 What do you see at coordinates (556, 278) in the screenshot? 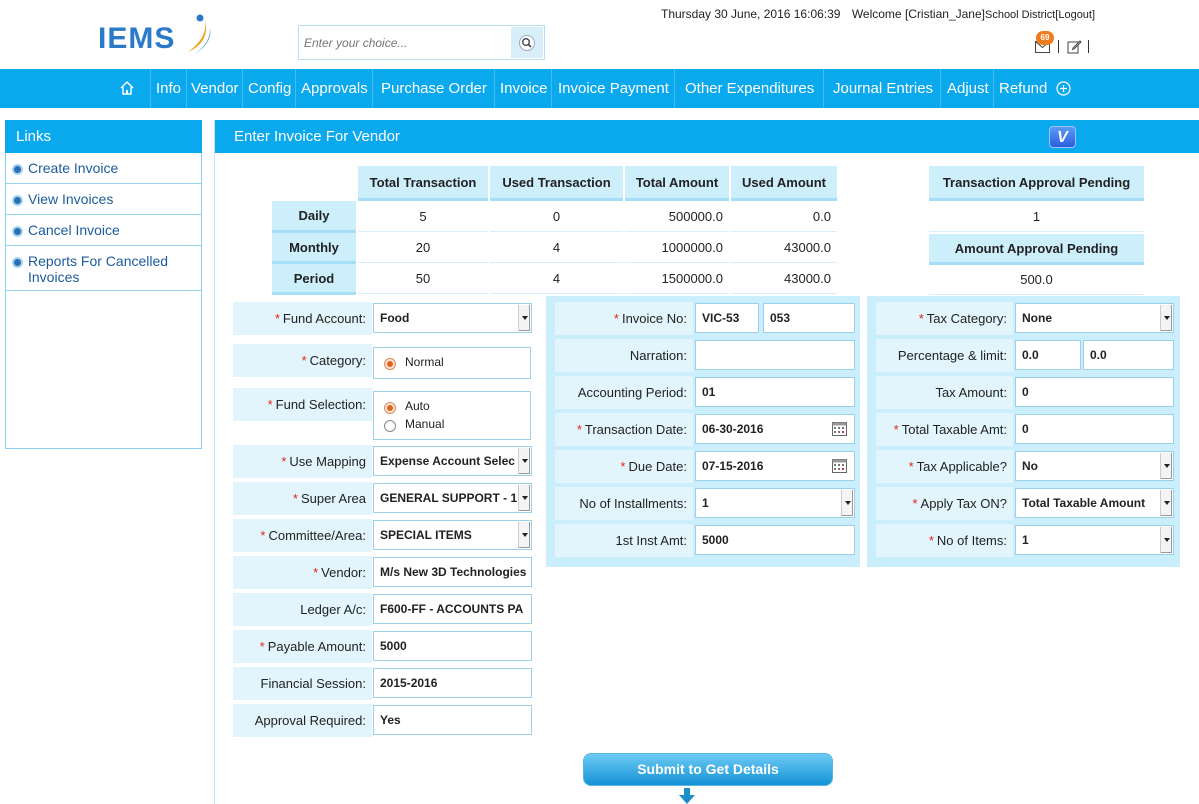
I see `cell-period-used-tx: 4` at bounding box center [556, 278].